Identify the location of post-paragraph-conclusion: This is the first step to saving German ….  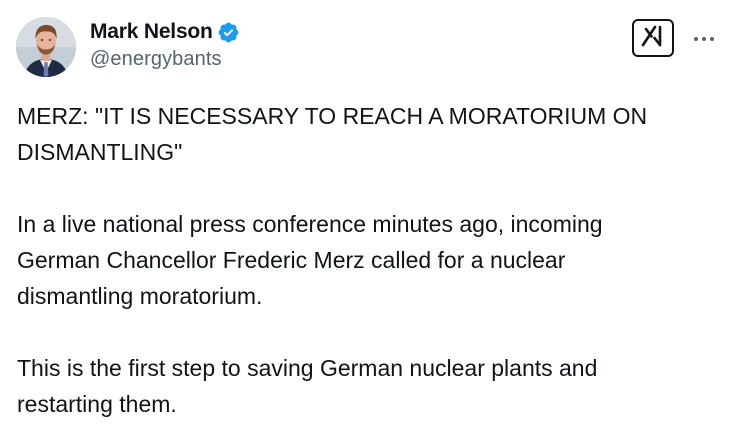
(307, 386).